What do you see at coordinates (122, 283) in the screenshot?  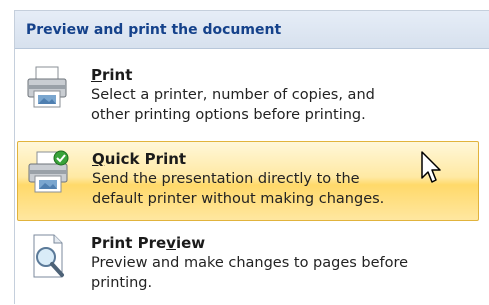 I see `print-preview-description-line-2: printing.` at bounding box center [122, 283].